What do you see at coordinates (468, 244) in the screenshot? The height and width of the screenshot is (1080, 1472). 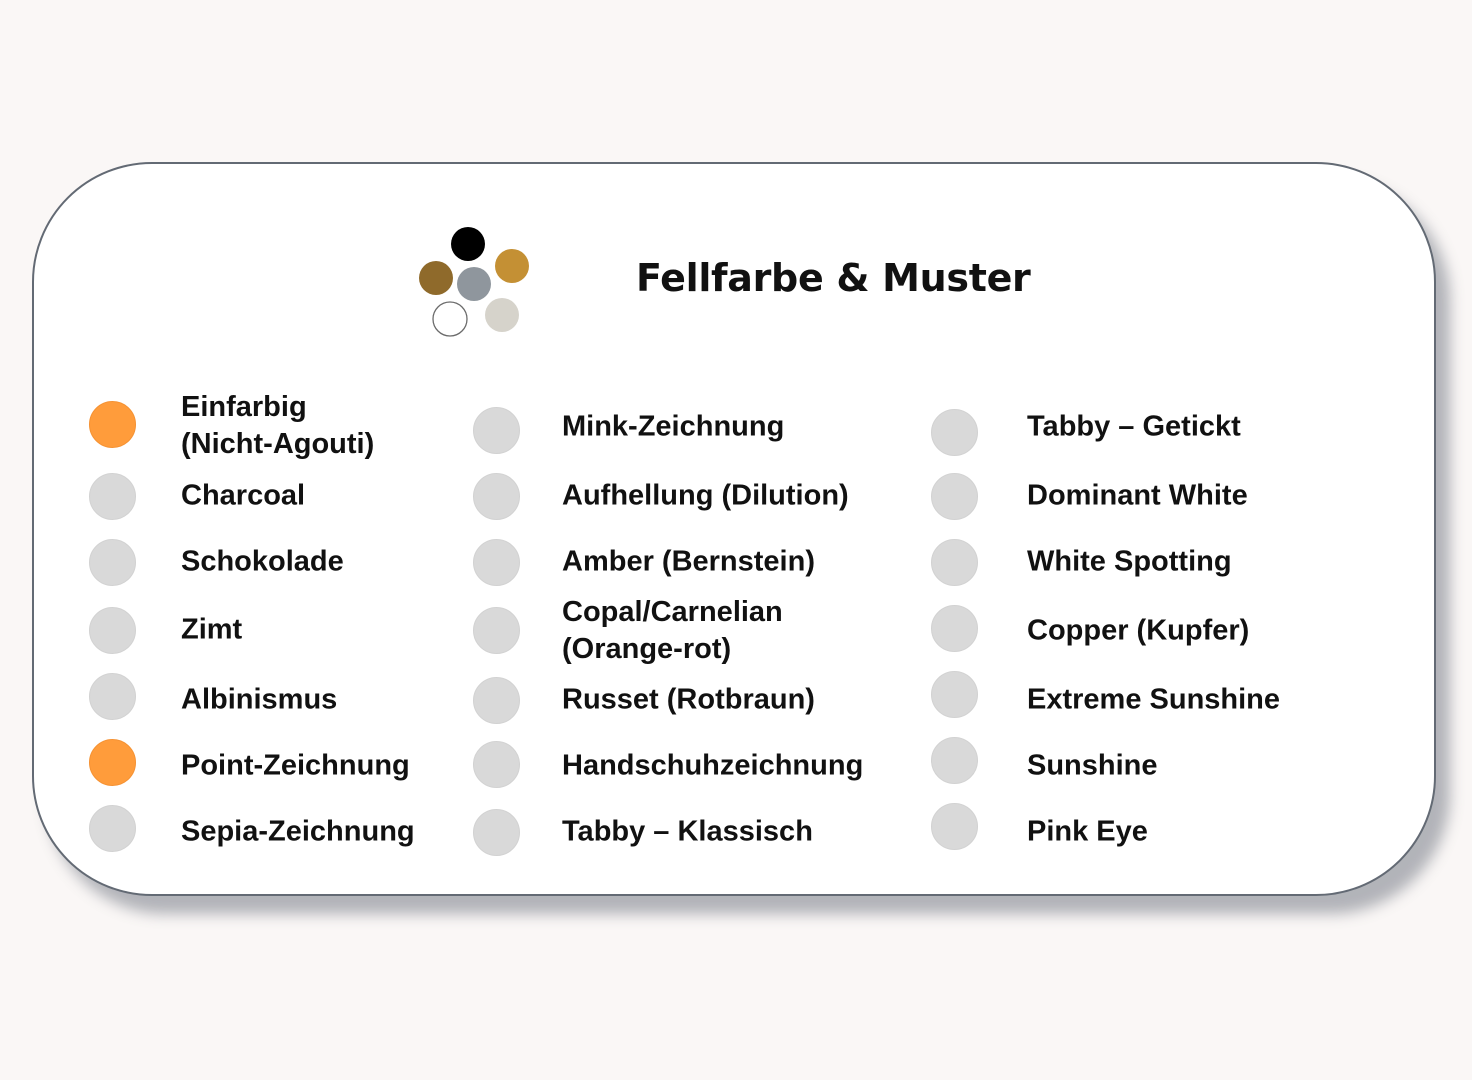 I see `logo-dot-black` at bounding box center [468, 244].